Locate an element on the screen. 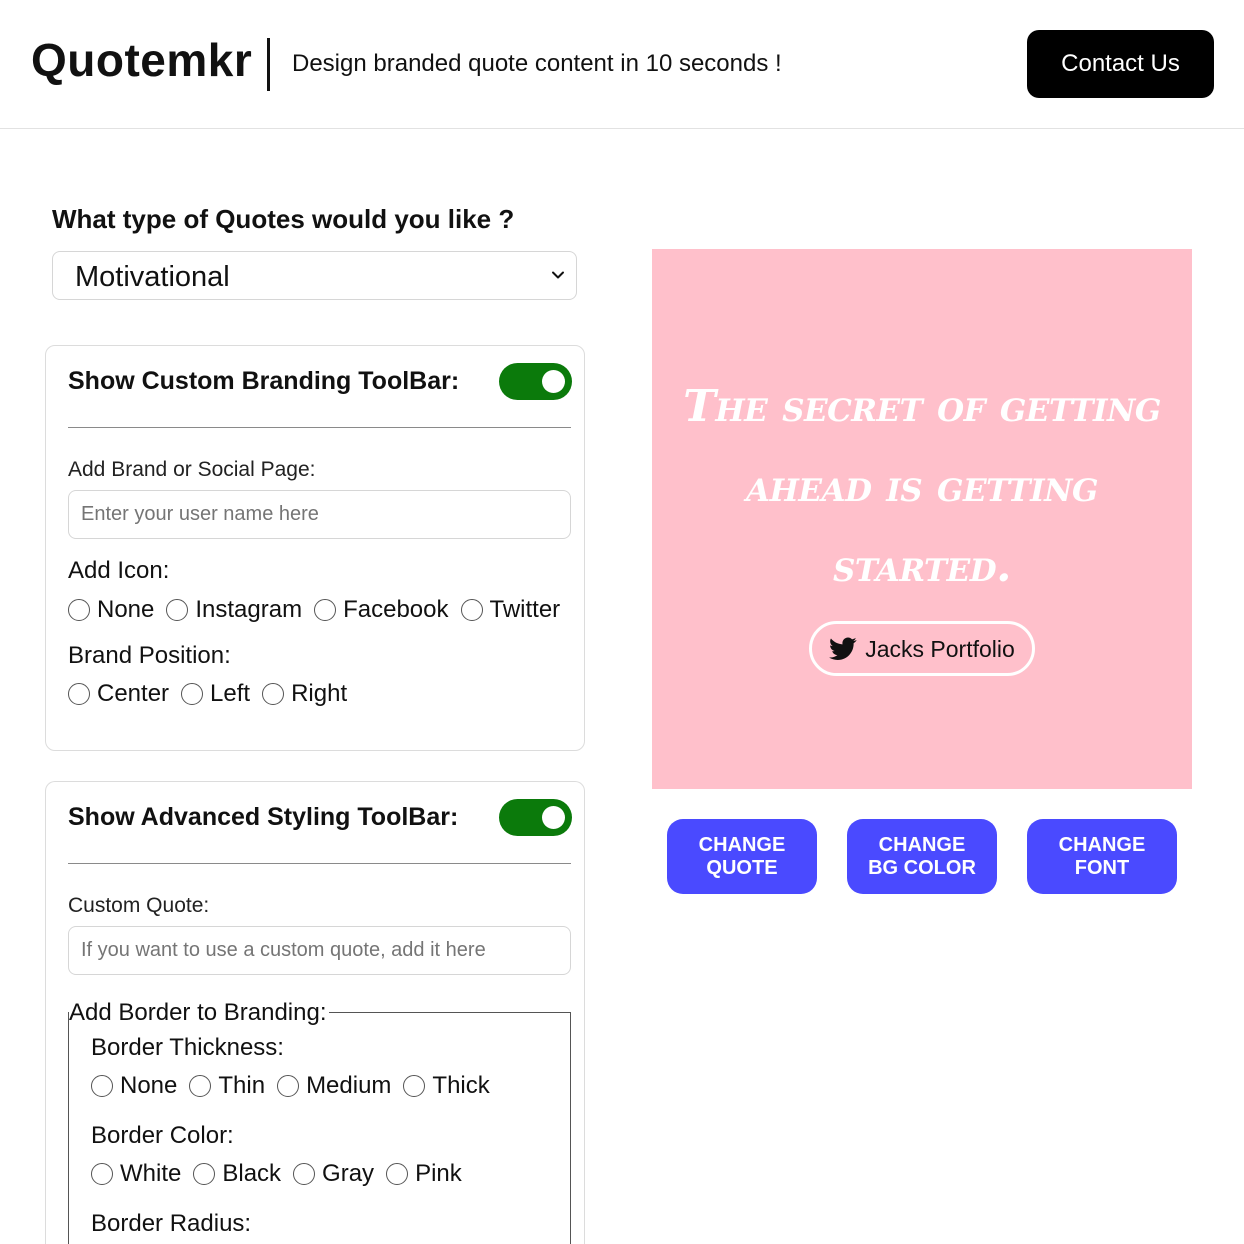 The height and width of the screenshot is (1244, 1244). position-radio-group: Center Left Right is located at coordinates (213, 694).